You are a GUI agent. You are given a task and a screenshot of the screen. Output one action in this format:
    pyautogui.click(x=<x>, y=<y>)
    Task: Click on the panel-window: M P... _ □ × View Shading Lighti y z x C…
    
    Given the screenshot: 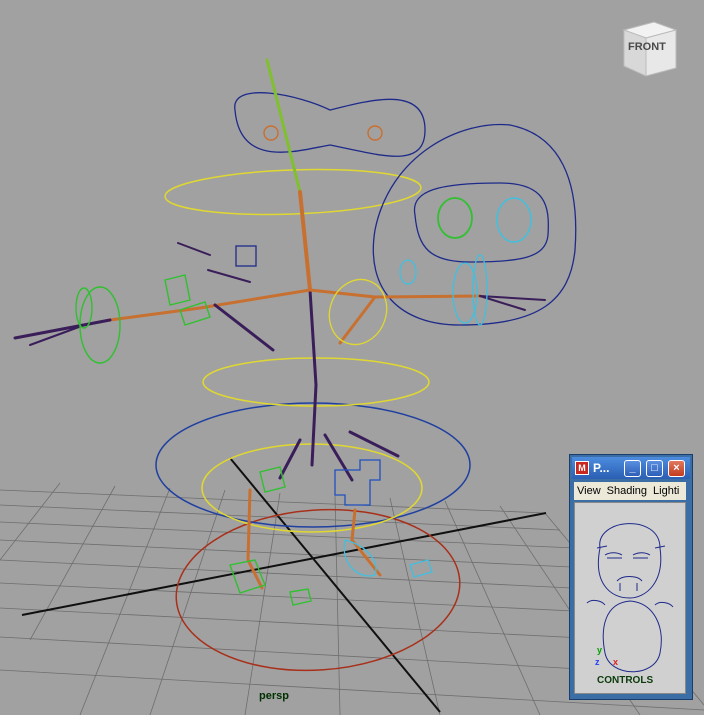 What is the action you would take?
    pyautogui.click(x=631, y=577)
    